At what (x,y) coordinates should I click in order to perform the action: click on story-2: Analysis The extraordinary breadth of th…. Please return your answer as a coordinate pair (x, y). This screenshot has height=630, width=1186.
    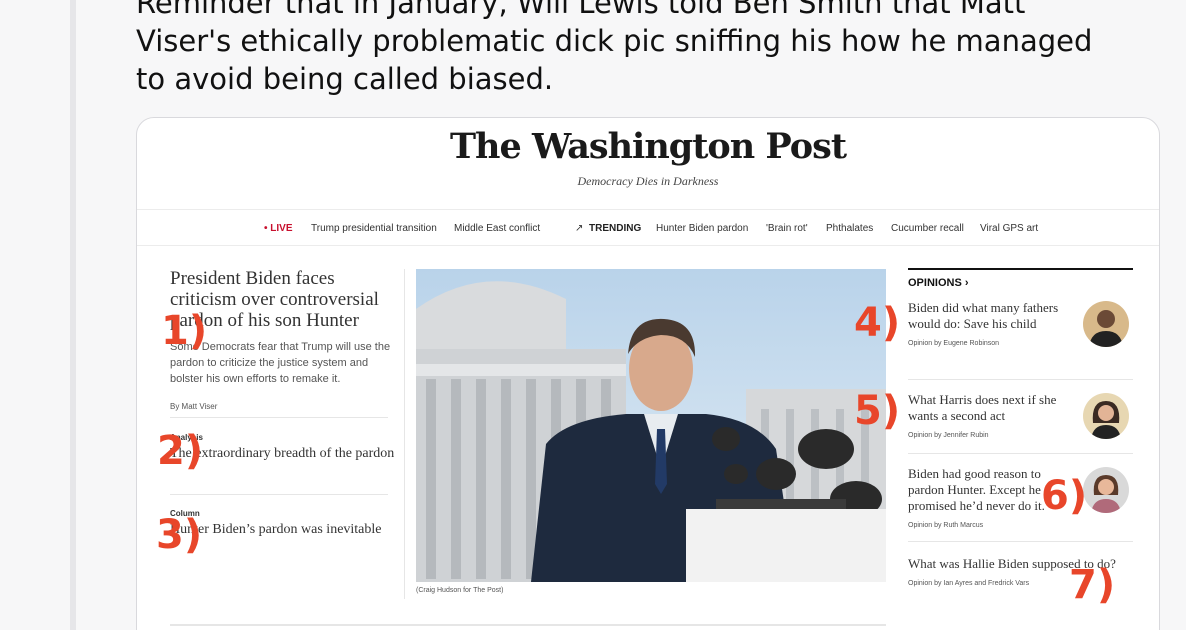
    Looking at the image, I should click on (282, 447).